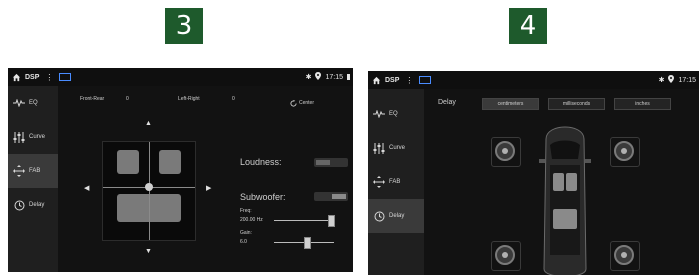 The image size is (699, 275). Describe the element at coordinates (304, 221) in the screenshot. I see `freq-slider` at that location.